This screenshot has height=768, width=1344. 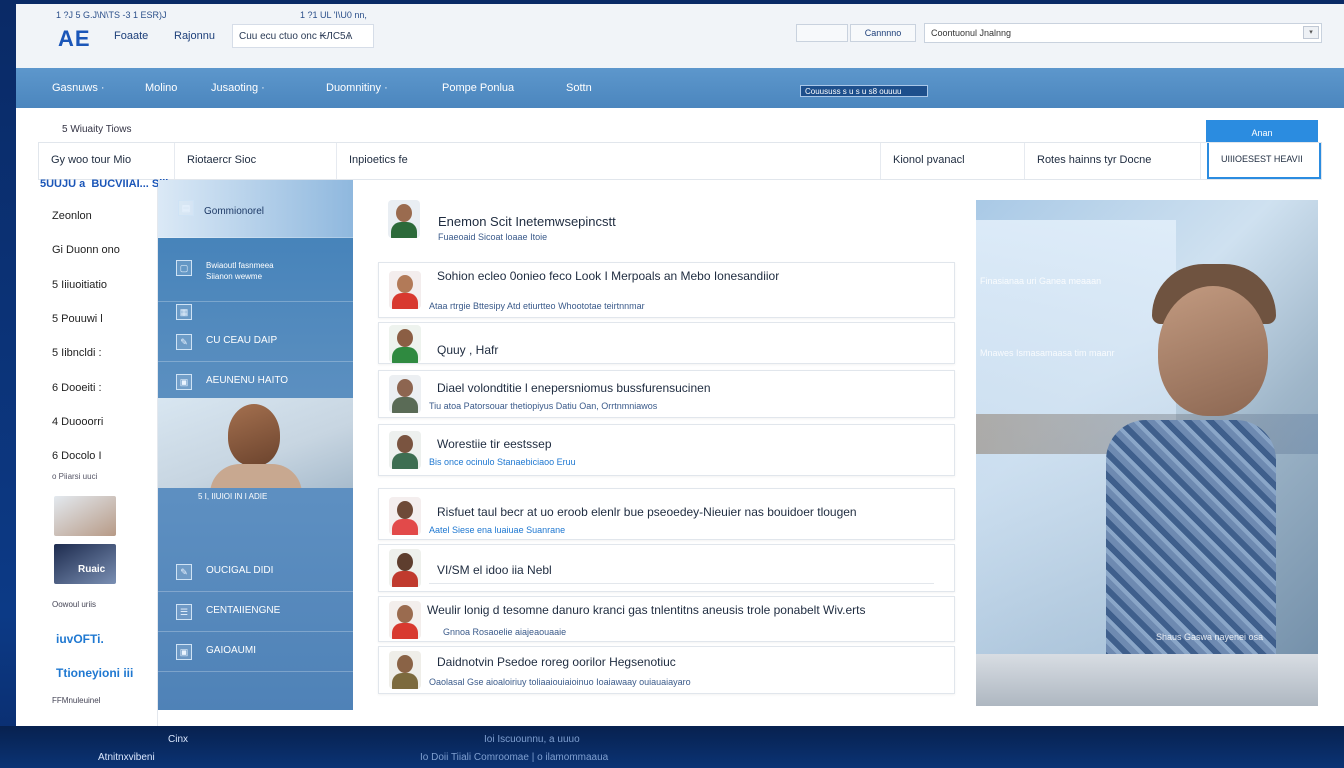 I want to click on panel-row-1: ✎ CU CEAU DAIP, so click(x=255, y=342).